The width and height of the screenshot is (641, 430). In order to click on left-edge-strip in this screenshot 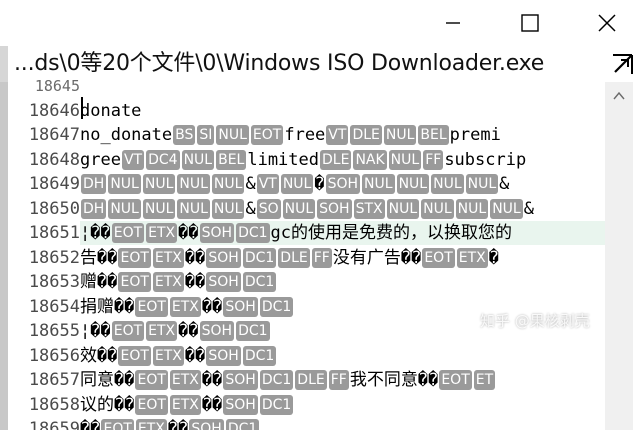, I will do `click(4, 256)`.